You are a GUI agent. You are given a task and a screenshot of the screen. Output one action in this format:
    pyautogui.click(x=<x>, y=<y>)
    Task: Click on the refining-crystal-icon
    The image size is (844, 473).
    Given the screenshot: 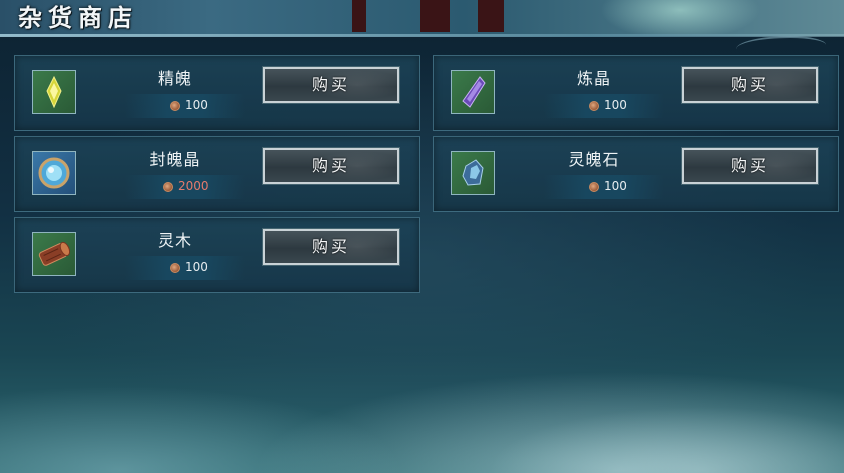 What is the action you would take?
    pyautogui.click(x=474, y=92)
    